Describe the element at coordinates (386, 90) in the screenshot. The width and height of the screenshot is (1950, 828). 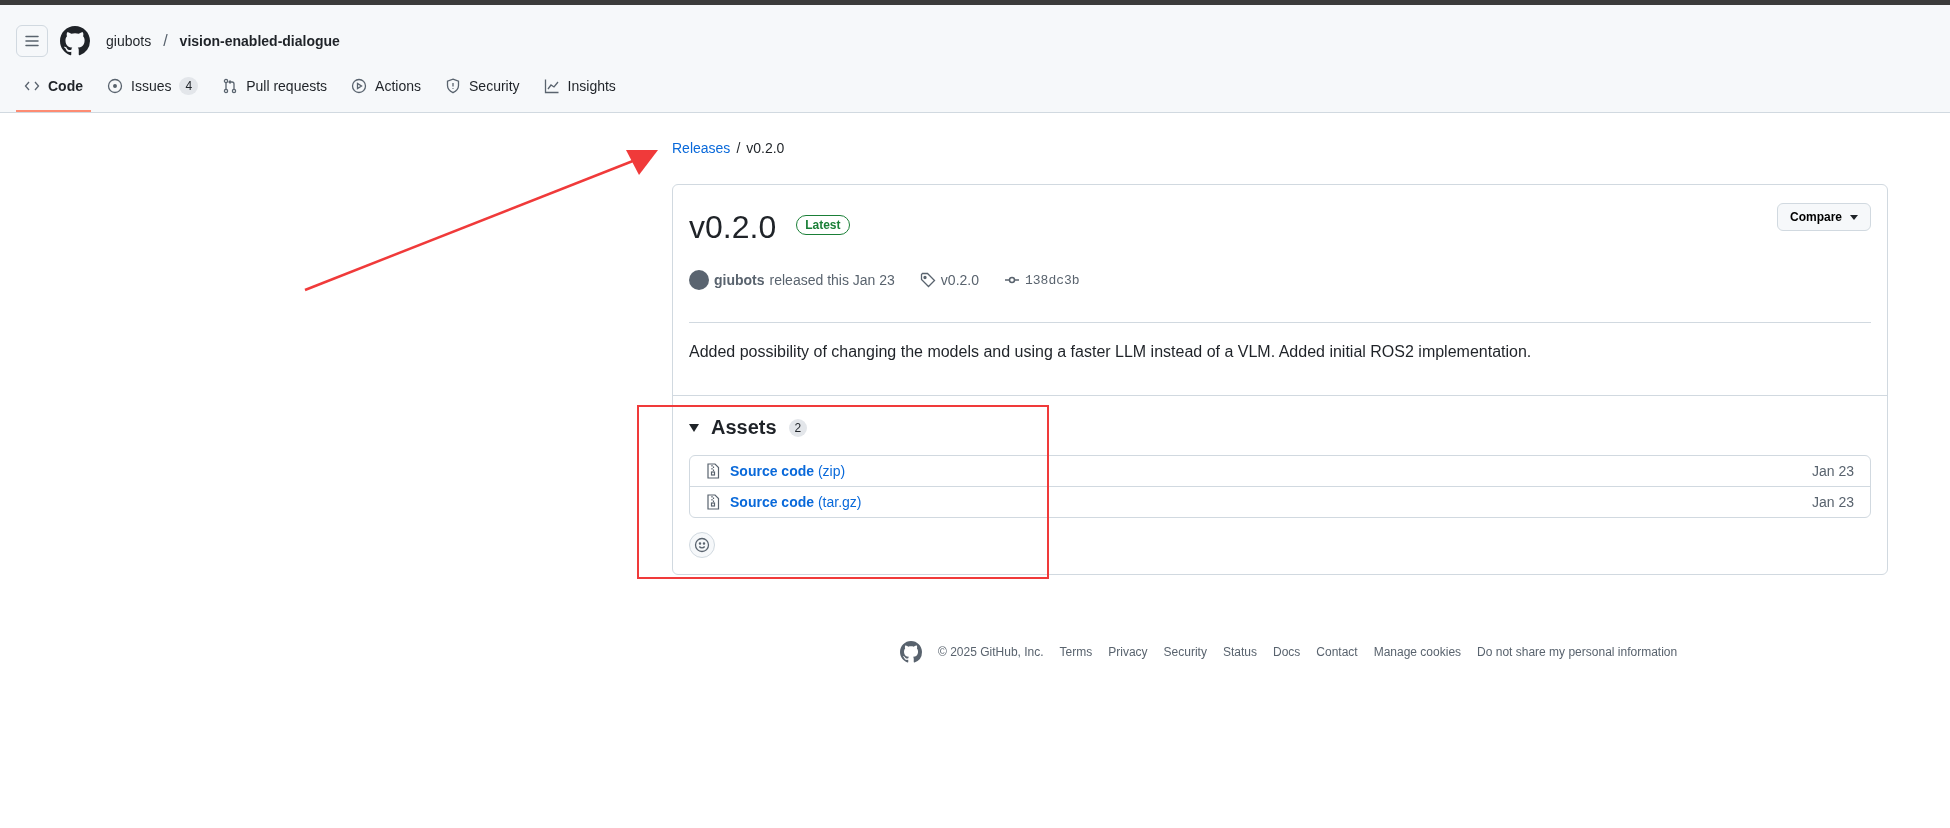
I see `repo-tab: Actions` at that location.